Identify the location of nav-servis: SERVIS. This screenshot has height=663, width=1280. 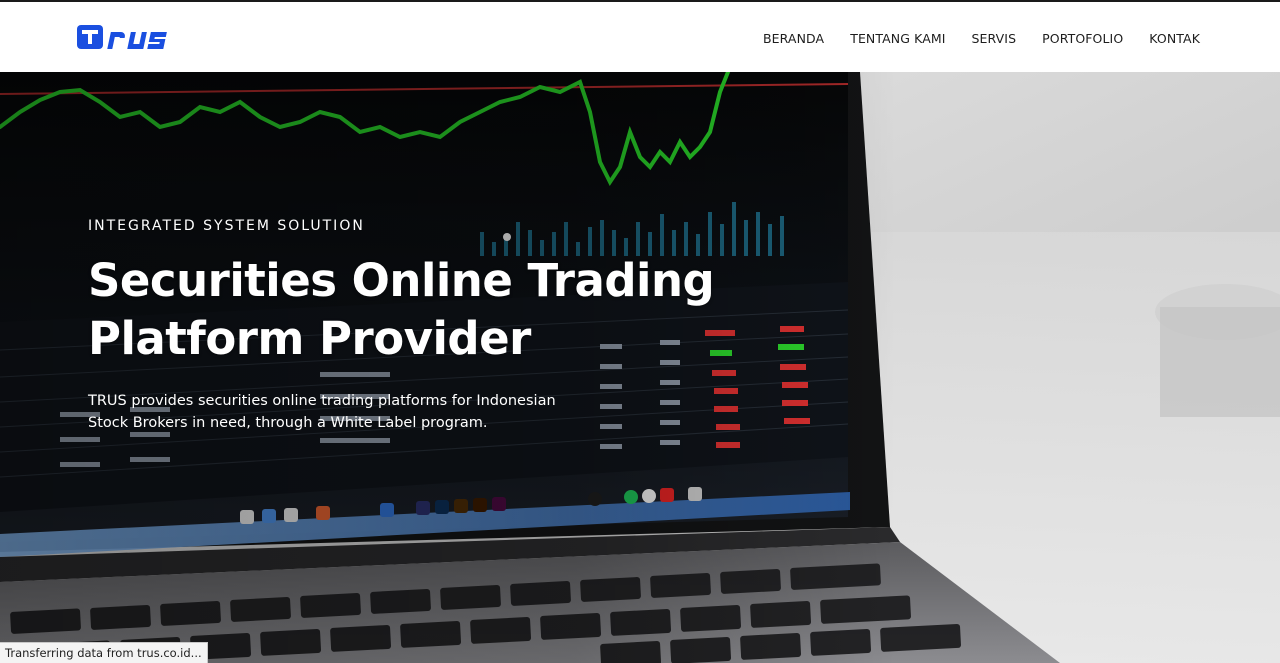
(994, 38).